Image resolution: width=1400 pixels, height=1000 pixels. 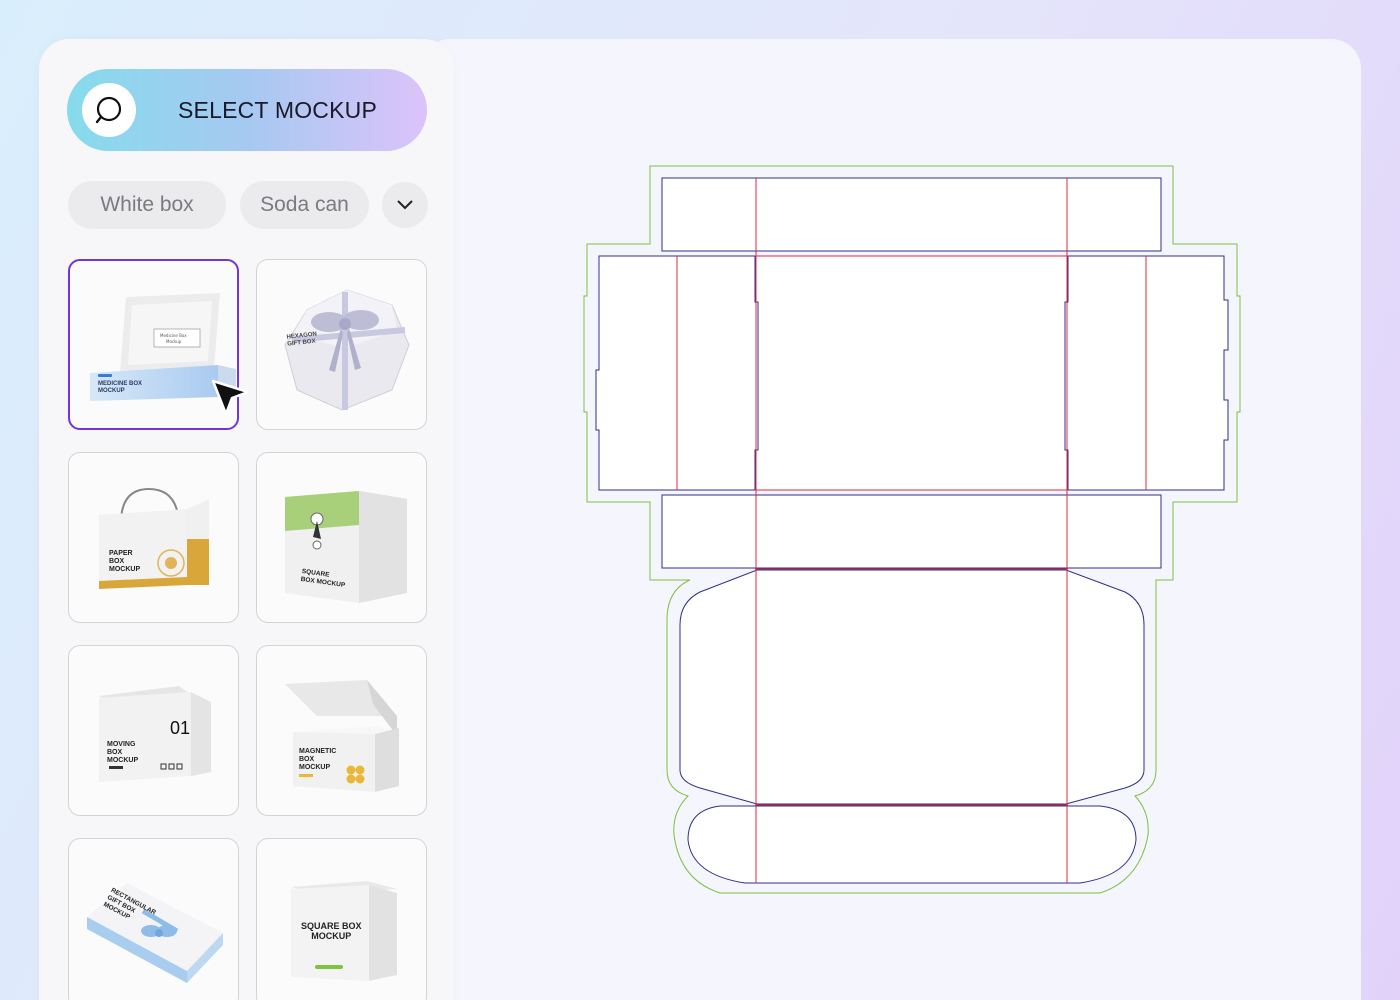 What do you see at coordinates (147, 205) in the screenshot?
I see `filter-chip-white-box: White box` at bounding box center [147, 205].